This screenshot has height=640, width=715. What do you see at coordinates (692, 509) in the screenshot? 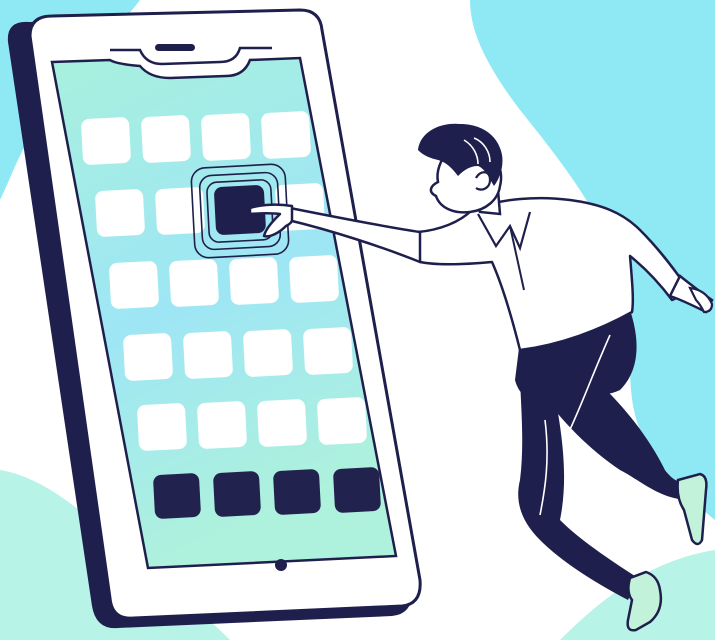
I see `back-shoe` at bounding box center [692, 509].